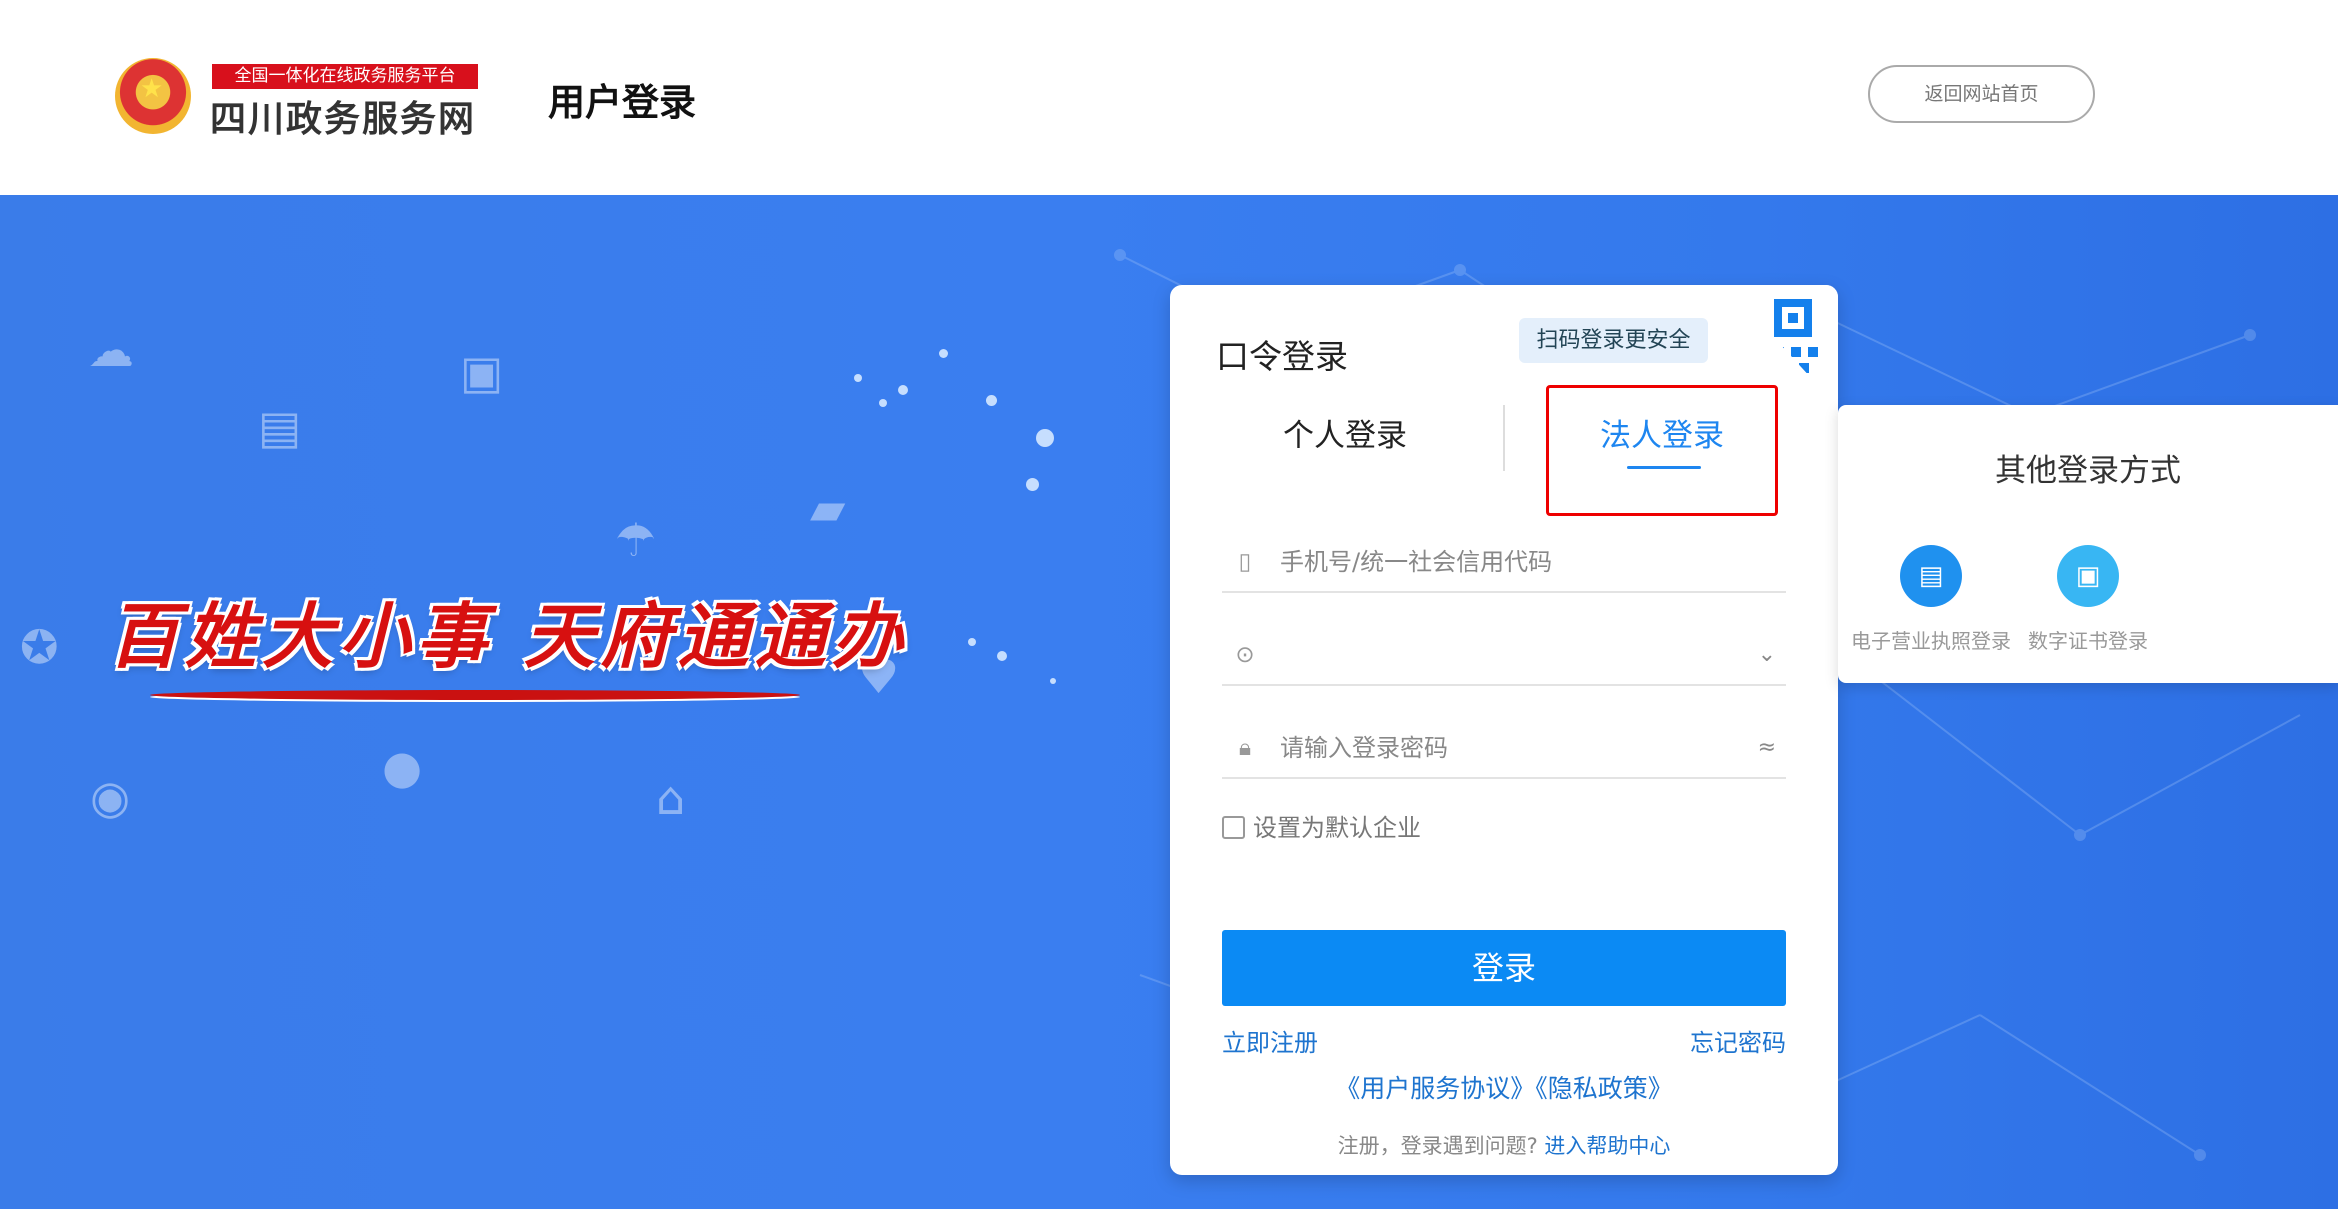  Describe the element at coordinates (1337, 828) in the screenshot. I see `default-company-label: 设置为默认企业` at that location.